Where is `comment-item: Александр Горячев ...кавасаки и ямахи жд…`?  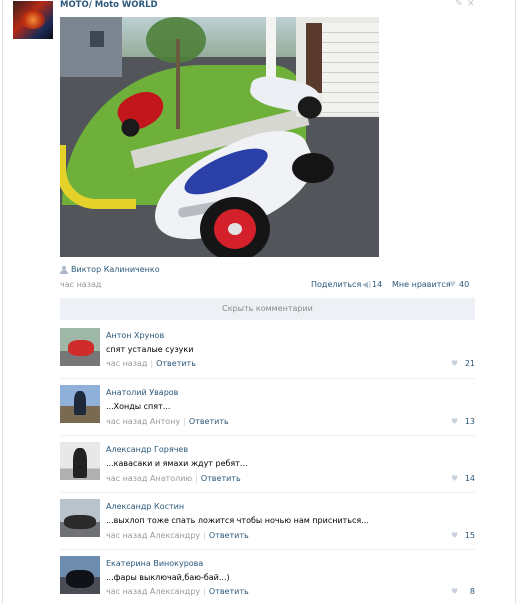 comment-item: Александр Горячев ...кавасаки и ямахи жд… is located at coordinates (267, 461).